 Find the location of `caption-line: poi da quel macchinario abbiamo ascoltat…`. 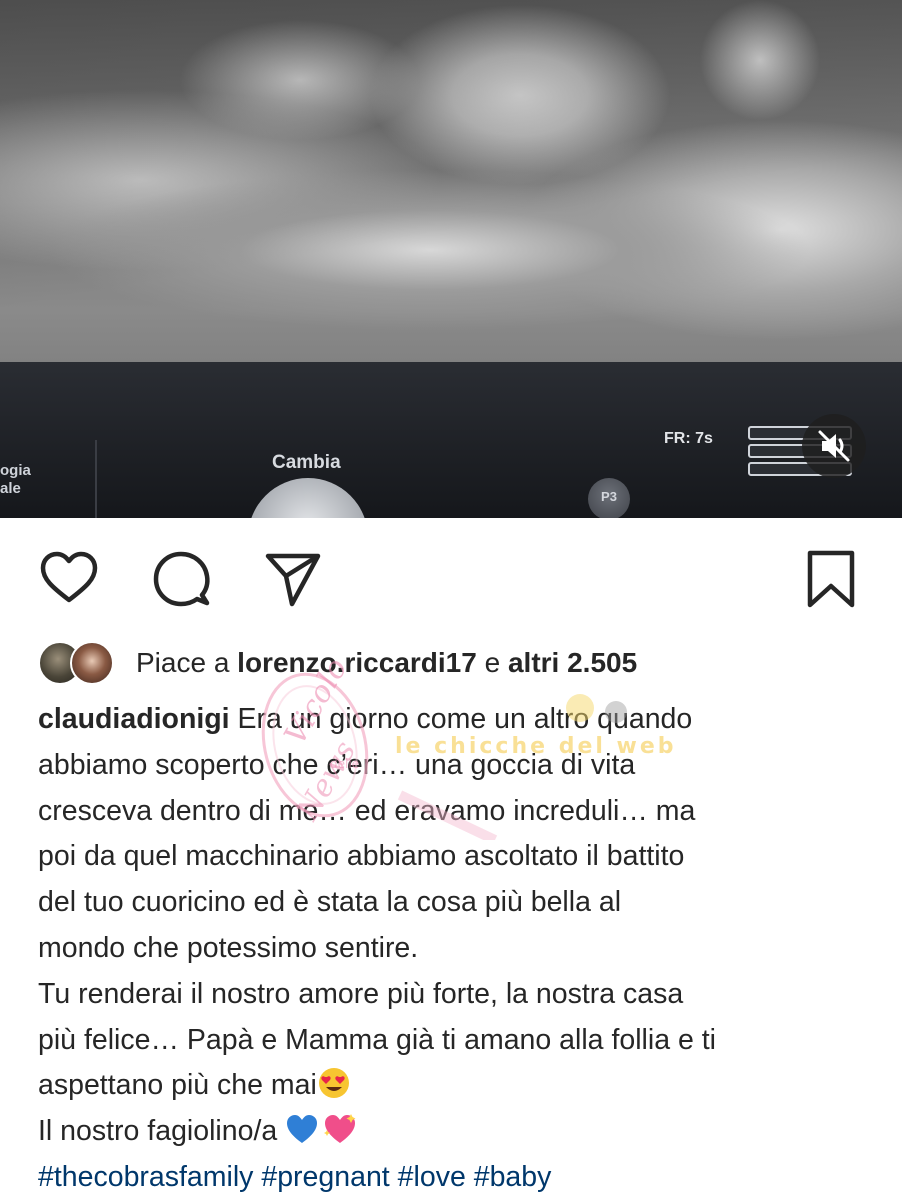

caption-line: poi da quel macchinario abbiamo ascoltat… is located at coordinates (361, 856).